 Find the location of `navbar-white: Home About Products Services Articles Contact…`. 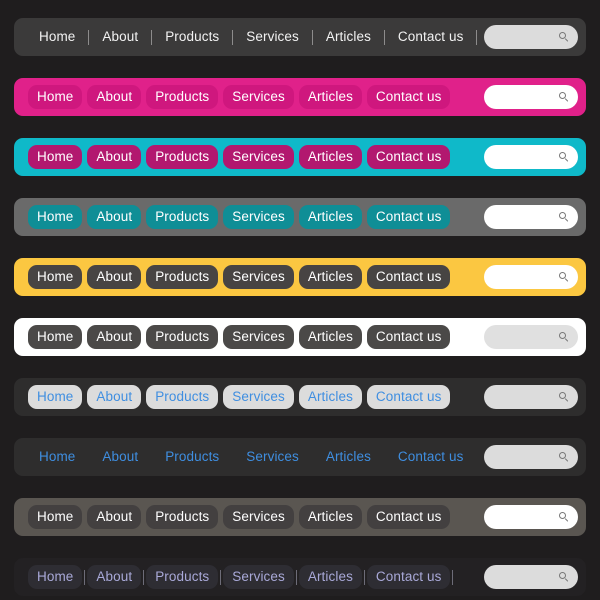

navbar-white: Home About Products Services Articles Contact… is located at coordinates (300, 337).